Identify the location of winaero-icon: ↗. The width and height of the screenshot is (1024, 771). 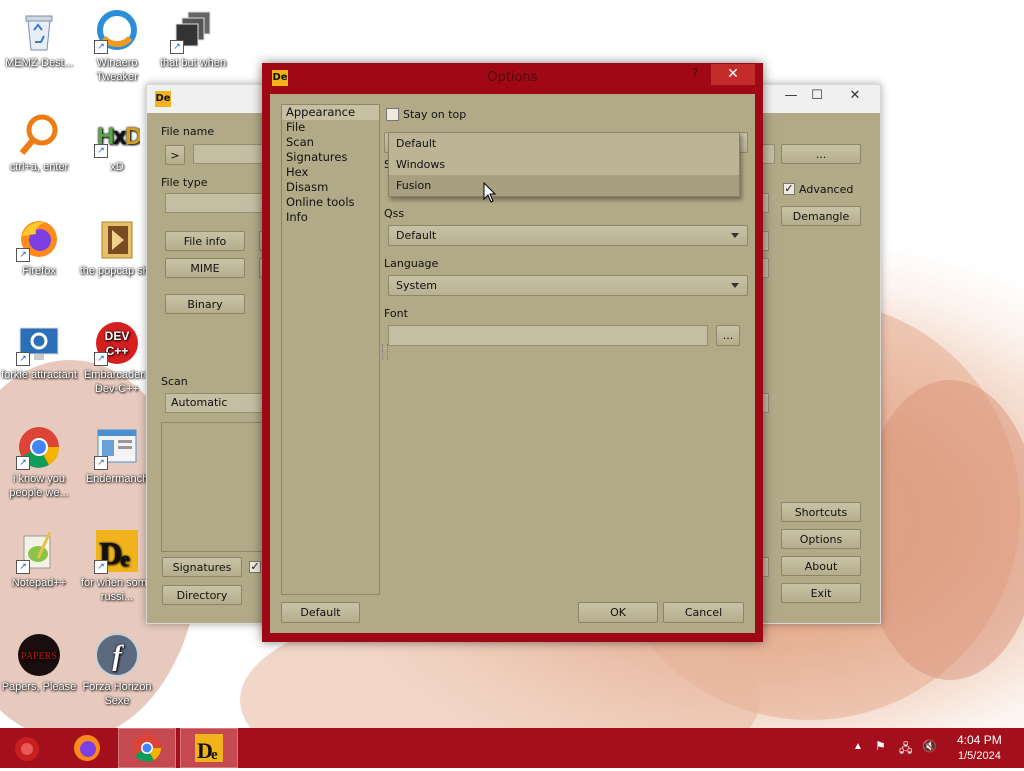
(117, 31).